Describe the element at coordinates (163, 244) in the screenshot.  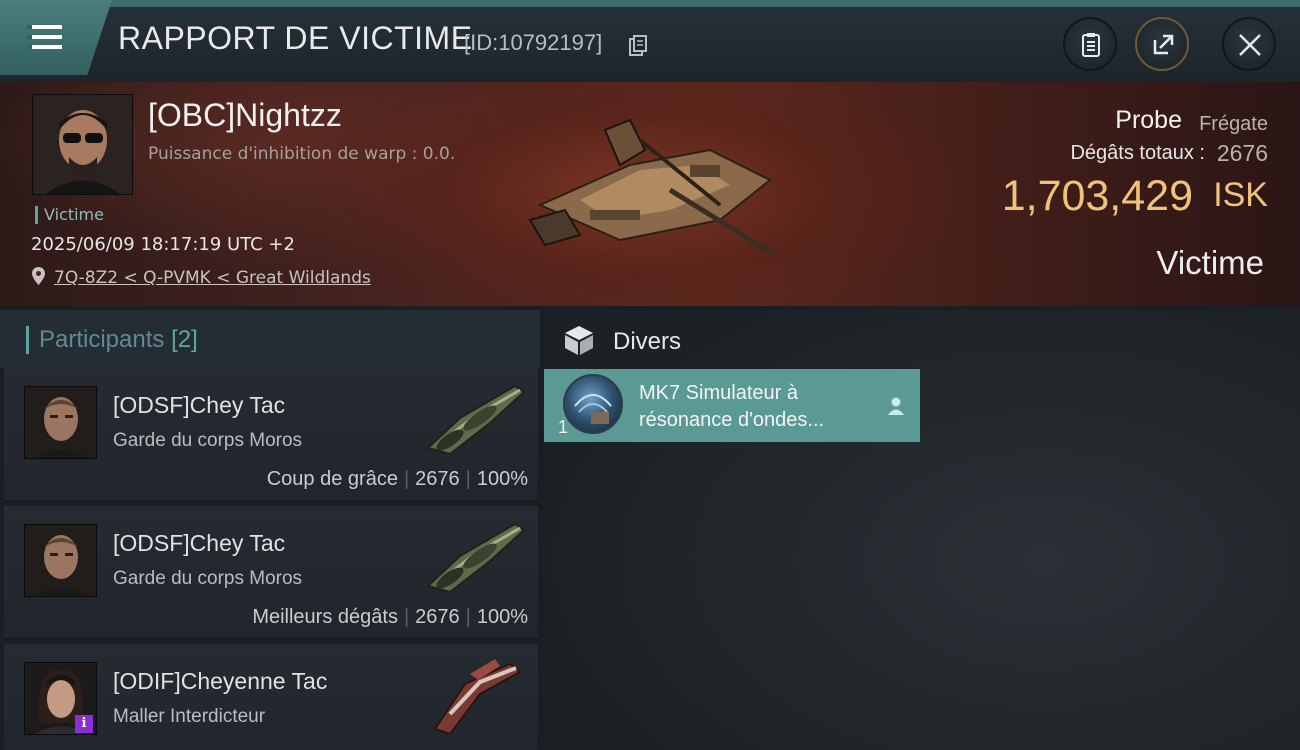
I see `kill-datetime: 2025/06/09 18:17:19 UTC +2` at that location.